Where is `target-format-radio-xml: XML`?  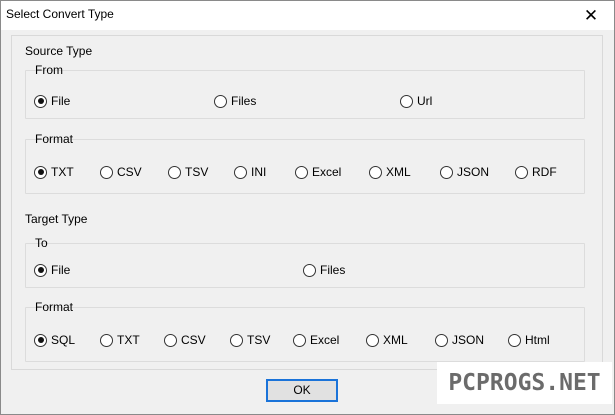
target-format-radio-xml: XML is located at coordinates (387, 340).